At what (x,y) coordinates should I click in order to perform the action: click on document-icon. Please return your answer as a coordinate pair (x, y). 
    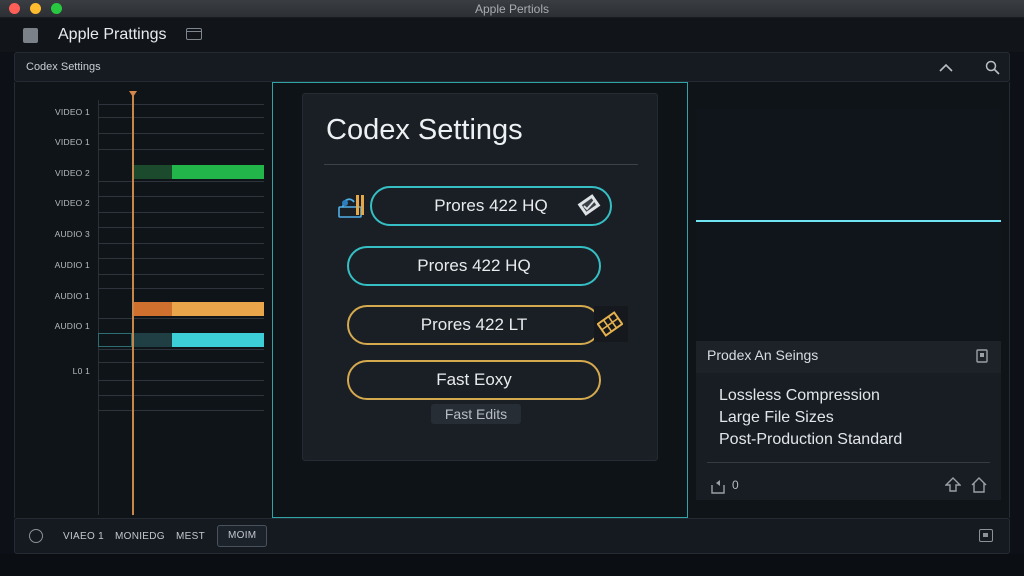
    Looking at the image, I should click on (982, 356).